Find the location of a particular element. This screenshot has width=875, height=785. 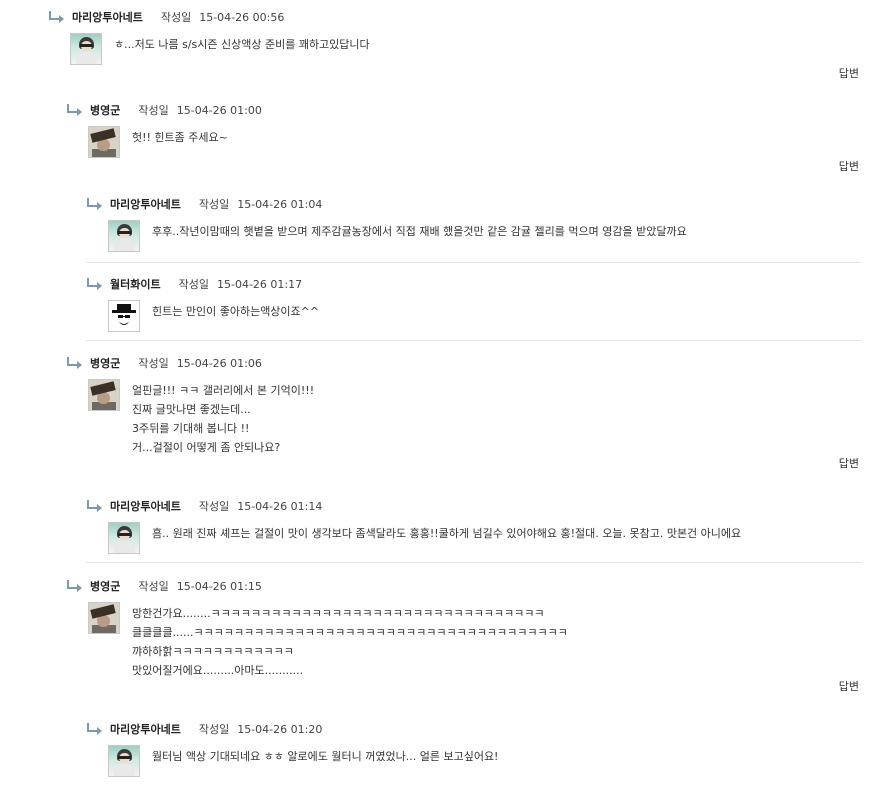

comment-body: 헛!! 힌트좀 주세요~ is located at coordinates (474, 142).